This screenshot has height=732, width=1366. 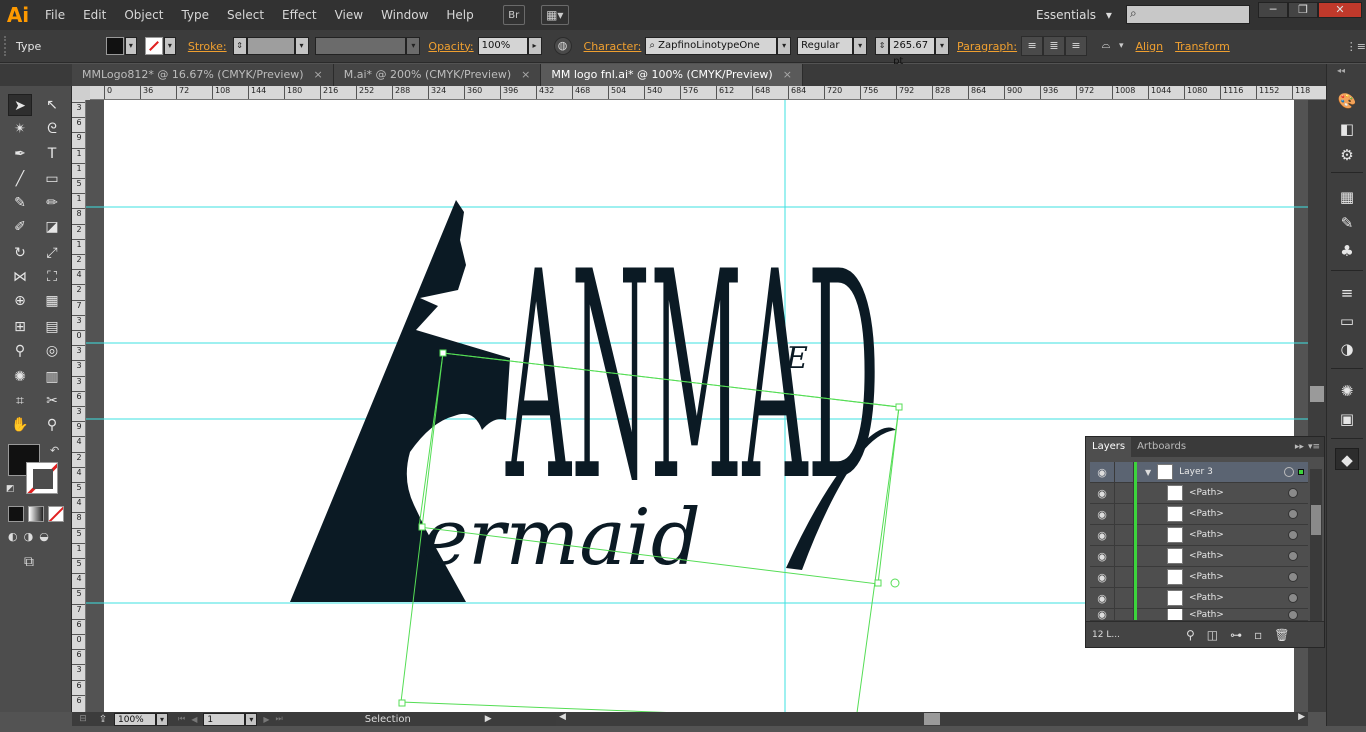 What do you see at coordinates (413, 46) in the screenshot?
I see `variable-width-dropdown: ▾` at bounding box center [413, 46].